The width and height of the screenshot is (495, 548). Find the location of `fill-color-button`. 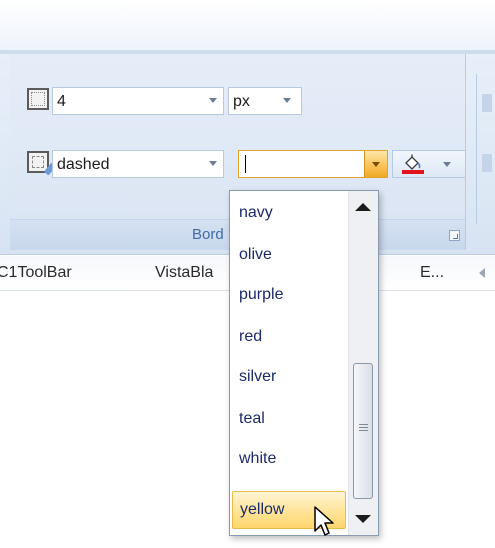

fill-color-button is located at coordinates (429, 164).